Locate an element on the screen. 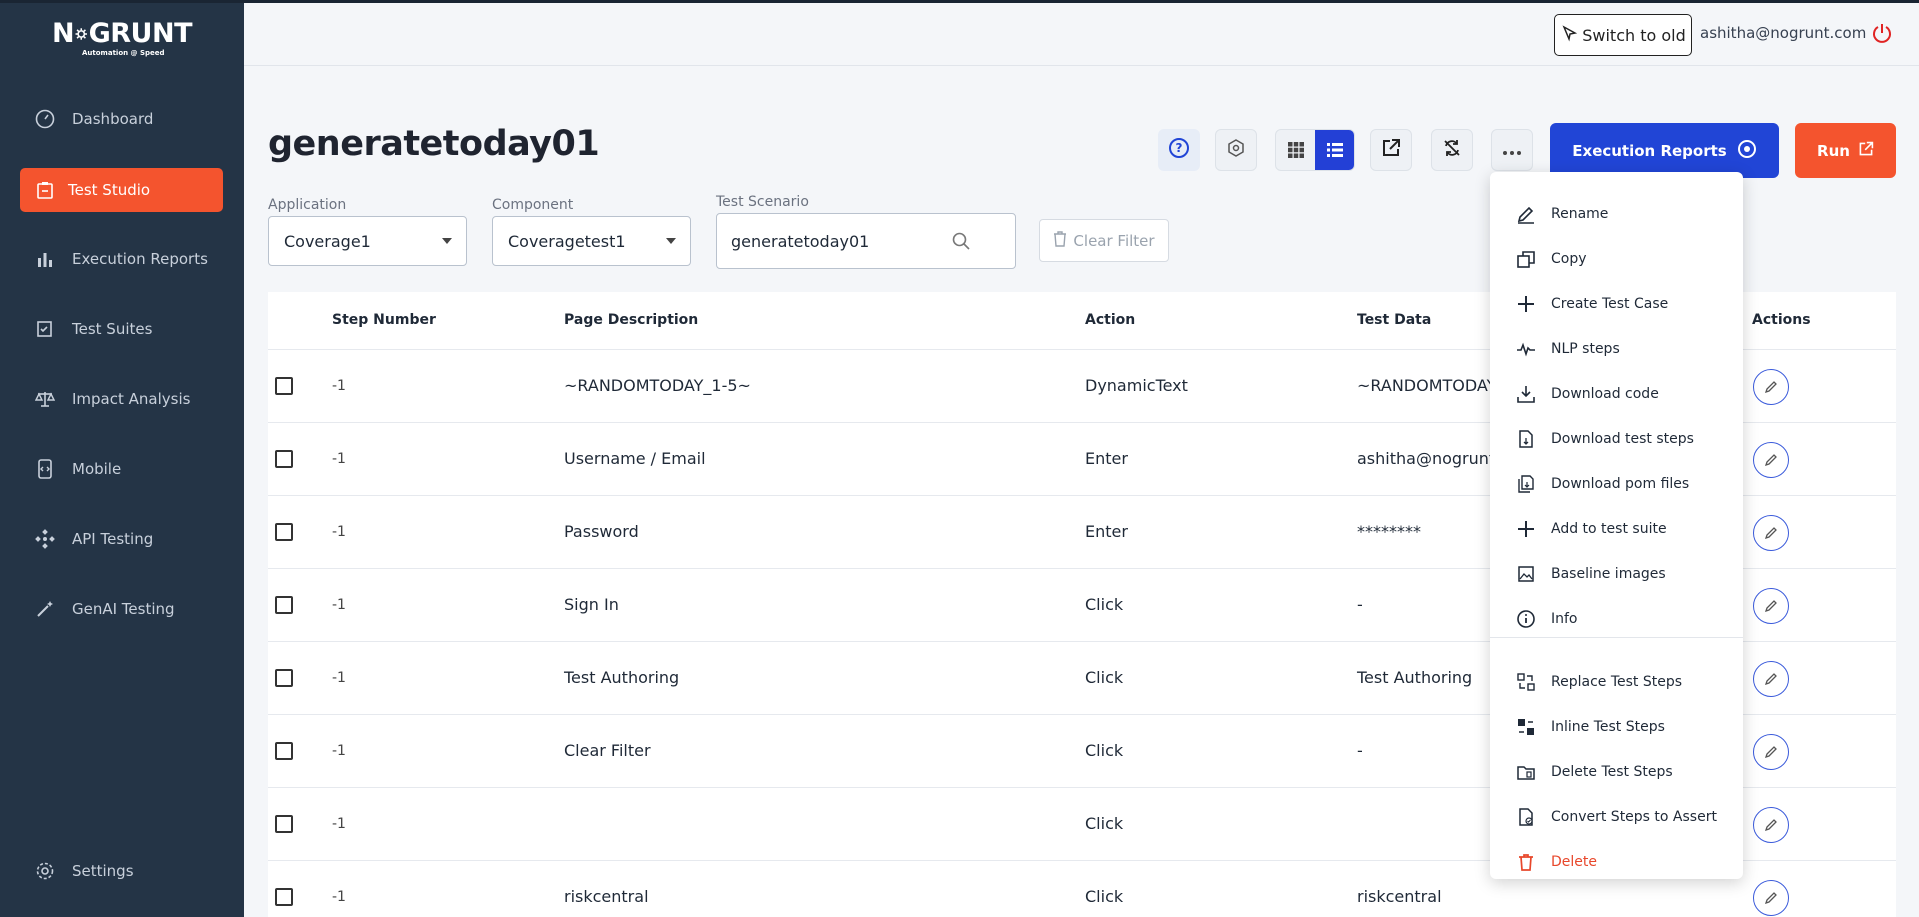  sidebar-item-genai-testing: GenAI Testing is located at coordinates (121, 609).